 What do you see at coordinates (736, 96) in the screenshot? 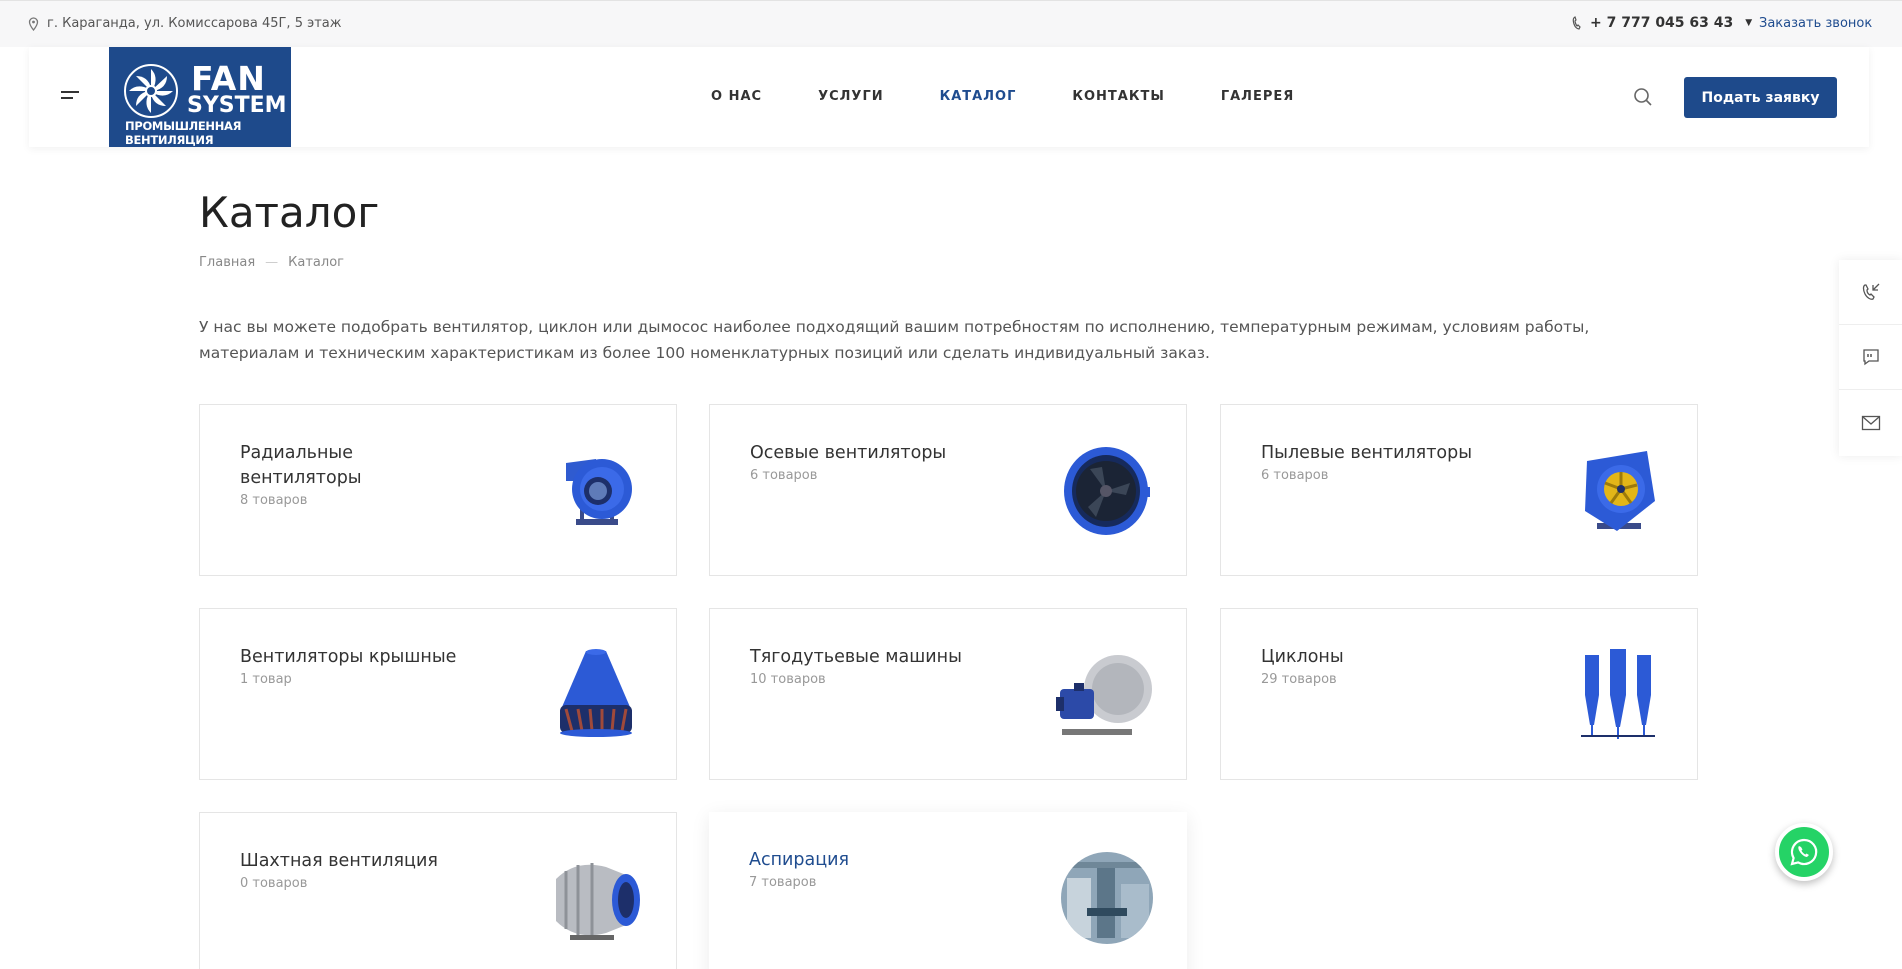
I see `nav-item-about: О НАС` at bounding box center [736, 96].